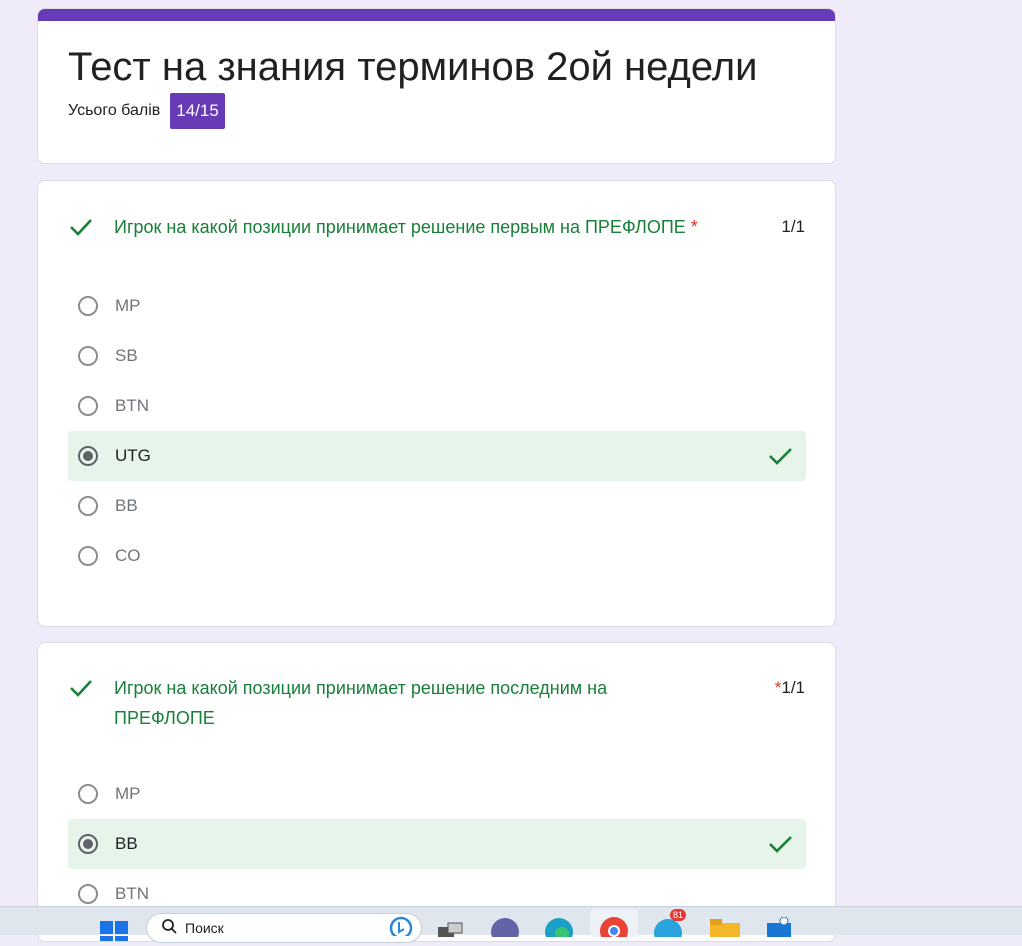  What do you see at coordinates (169, 928) in the screenshot?
I see `search-icon` at bounding box center [169, 928].